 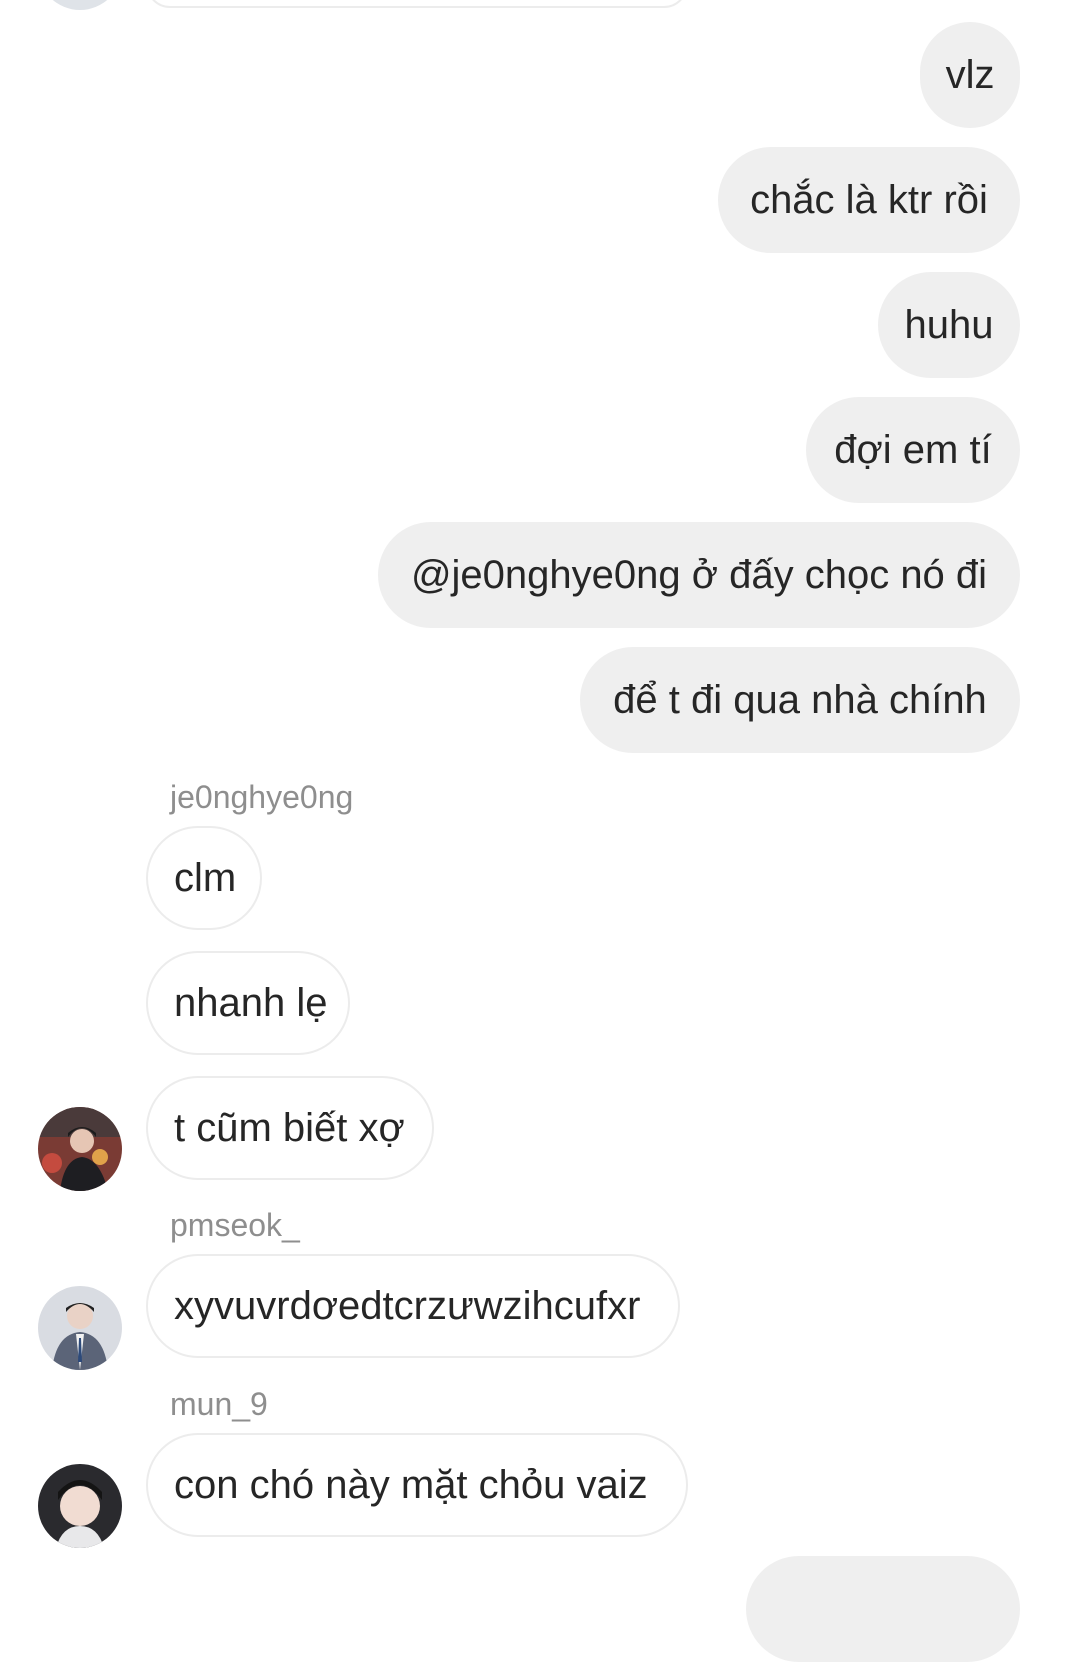 I want to click on outgoing-message-bubble-partial, so click(x=883, y=1609).